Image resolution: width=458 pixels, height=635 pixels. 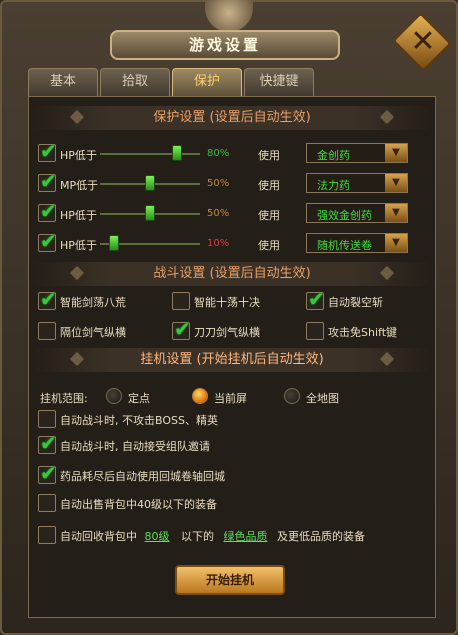 What do you see at coordinates (355, 302) in the screenshot?
I see `combat-option-label: 自动裂空斩` at bounding box center [355, 302].